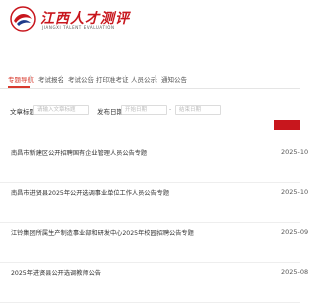  Describe the element at coordinates (154, 162) in the screenshot. I see `list-item: 南昌市新建区公开招聘国有企业管理人员公告专题 2025-10` at that location.